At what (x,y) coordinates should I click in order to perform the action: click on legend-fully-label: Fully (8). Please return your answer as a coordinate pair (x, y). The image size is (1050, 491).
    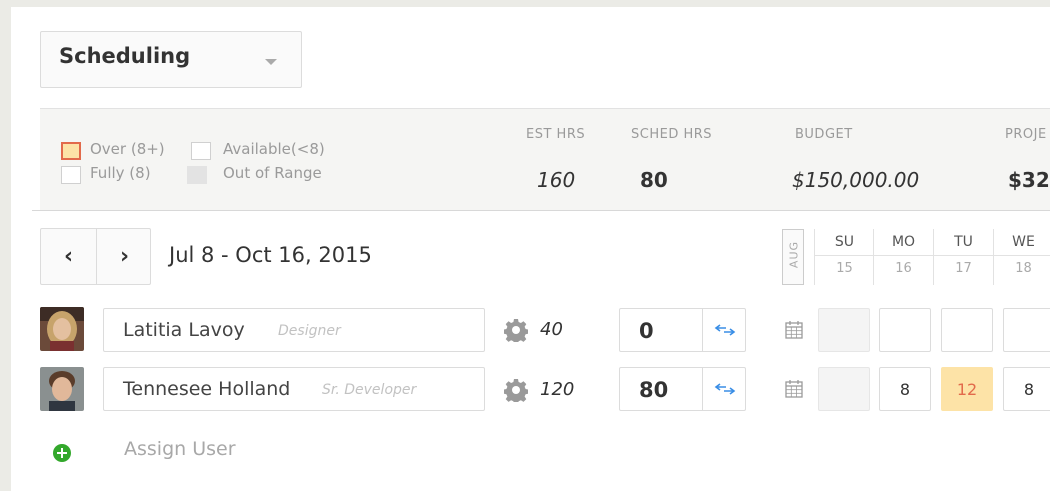
    Looking at the image, I should click on (120, 173).